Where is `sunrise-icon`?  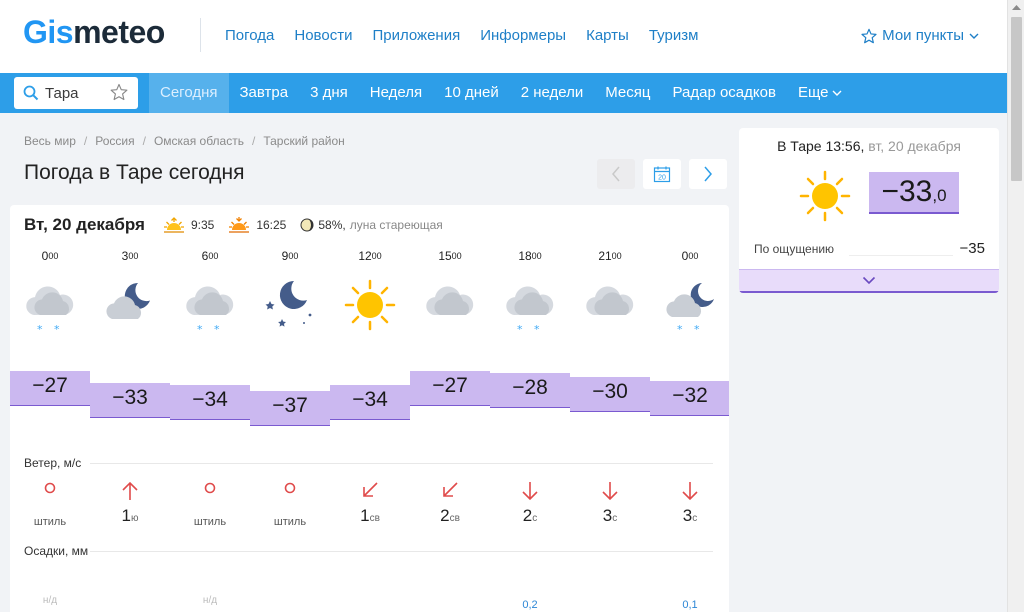 sunrise-icon is located at coordinates (173, 225).